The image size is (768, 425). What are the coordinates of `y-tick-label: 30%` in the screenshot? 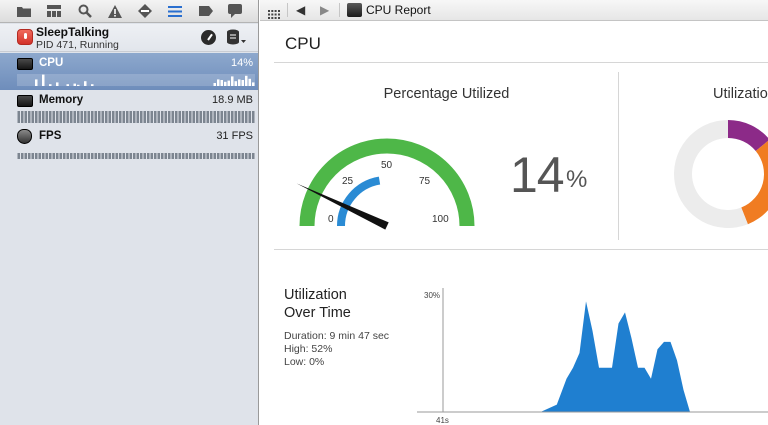 It's located at (432, 295).